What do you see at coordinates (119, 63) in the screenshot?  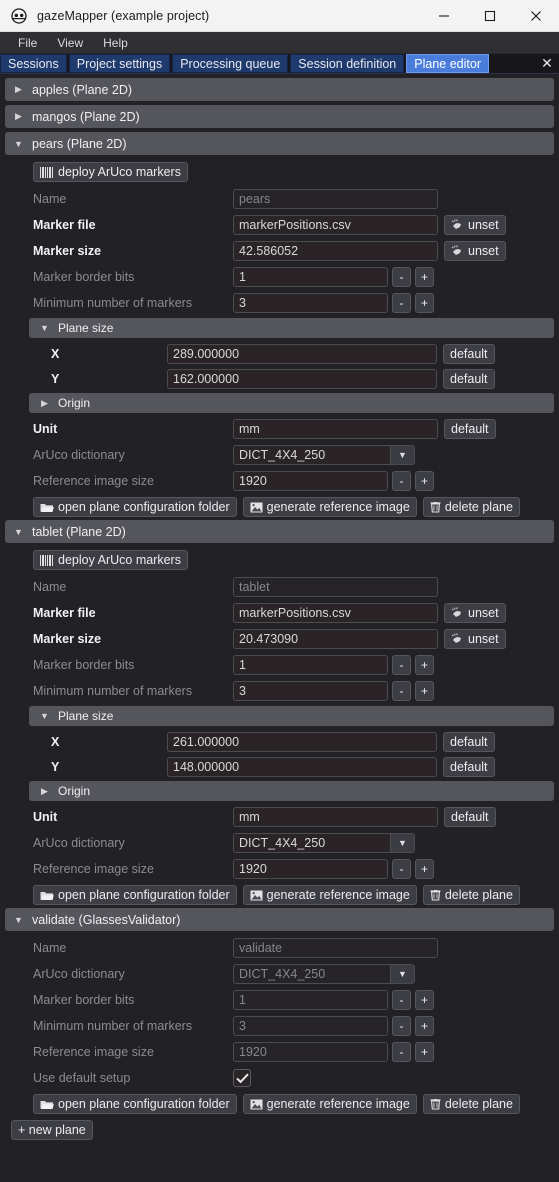 I see `tab-project-settings: Project settings` at bounding box center [119, 63].